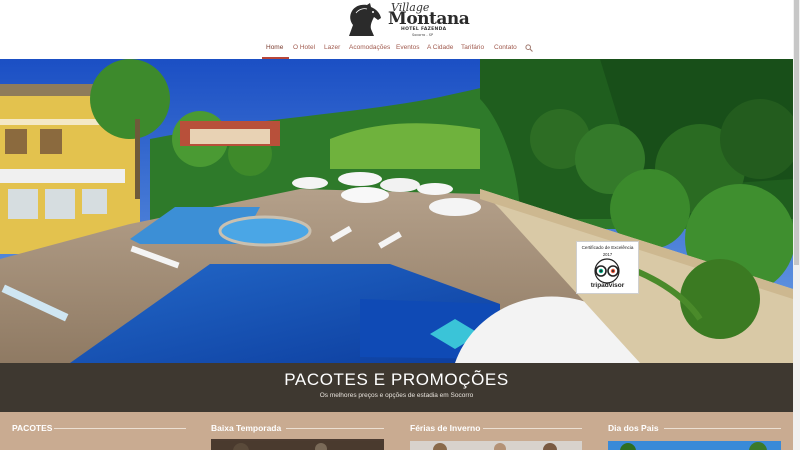  I want to click on nav-item-contato: Contato, so click(505, 47).